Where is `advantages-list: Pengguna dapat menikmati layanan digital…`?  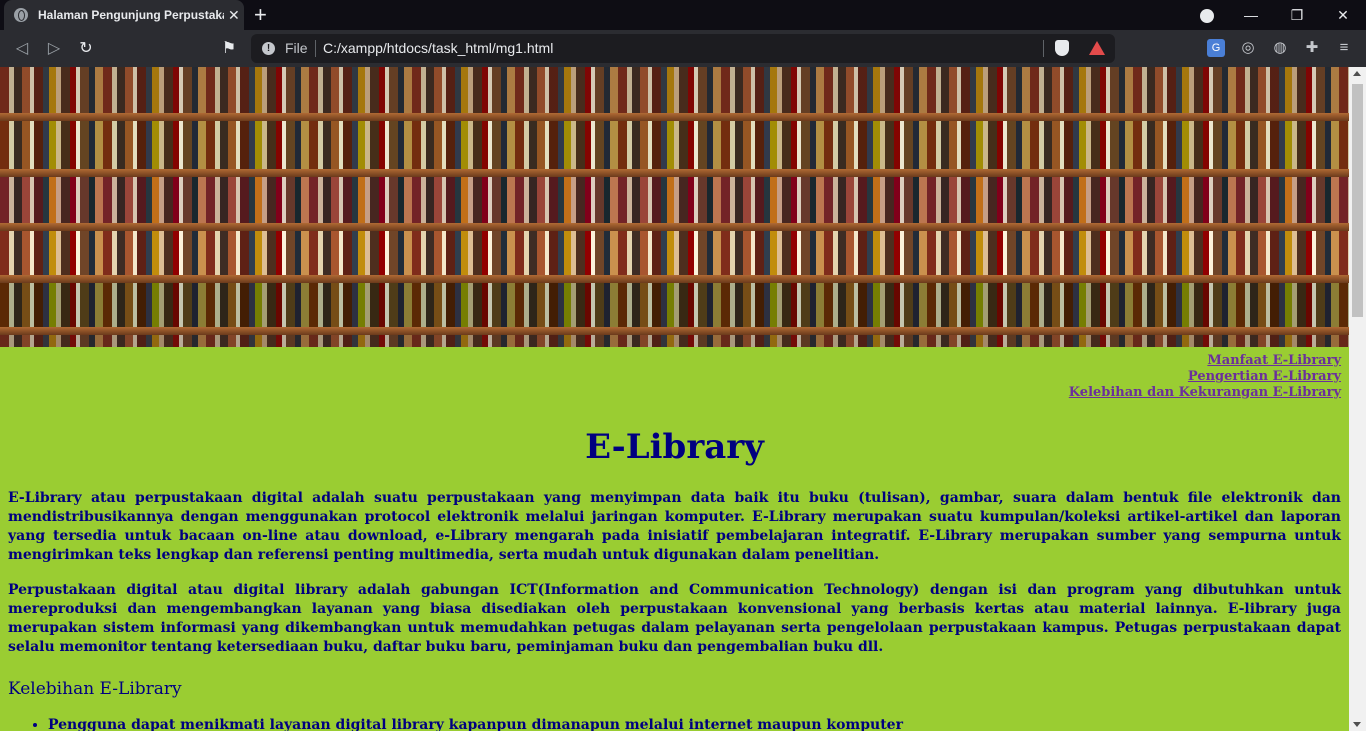
advantages-list: Pengguna dapat menikmati layanan digital… is located at coordinates (674, 724).